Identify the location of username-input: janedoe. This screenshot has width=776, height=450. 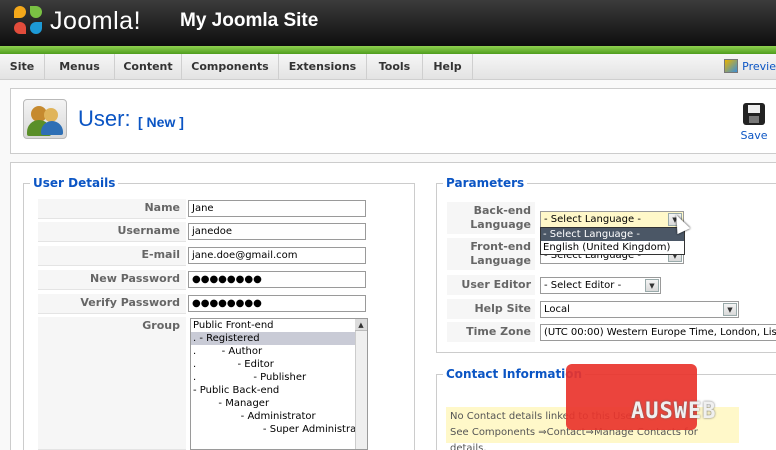
(277, 231).